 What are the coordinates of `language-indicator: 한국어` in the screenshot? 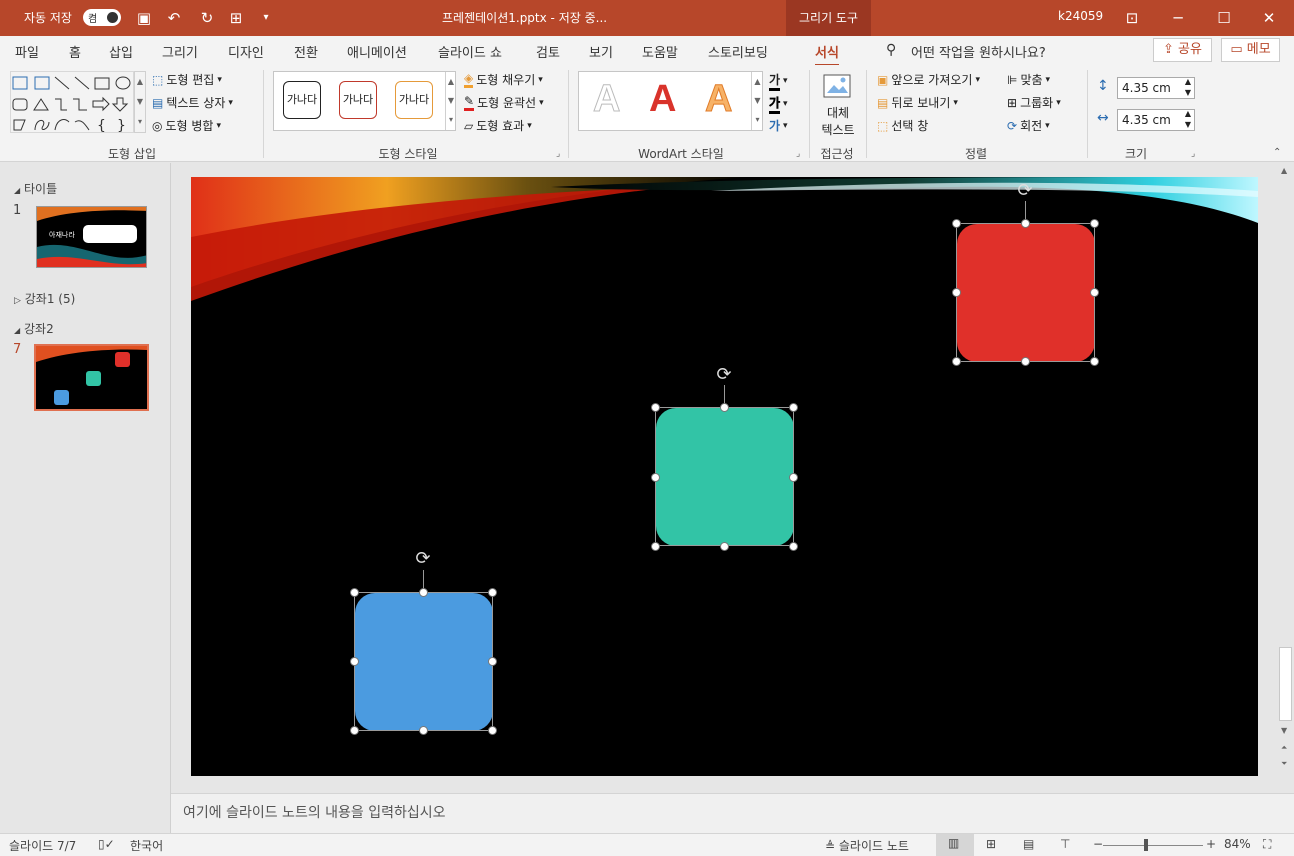 It's located at (146, 845).